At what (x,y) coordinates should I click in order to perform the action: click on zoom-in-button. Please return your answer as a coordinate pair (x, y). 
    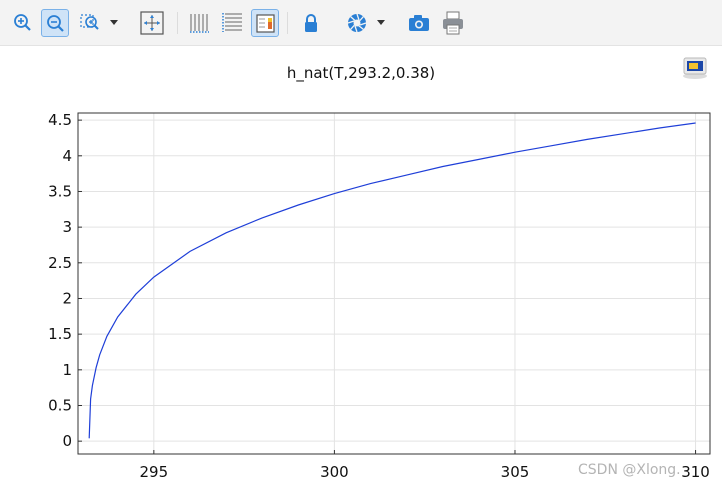
    Looking at the image, I should click on (23, 23).